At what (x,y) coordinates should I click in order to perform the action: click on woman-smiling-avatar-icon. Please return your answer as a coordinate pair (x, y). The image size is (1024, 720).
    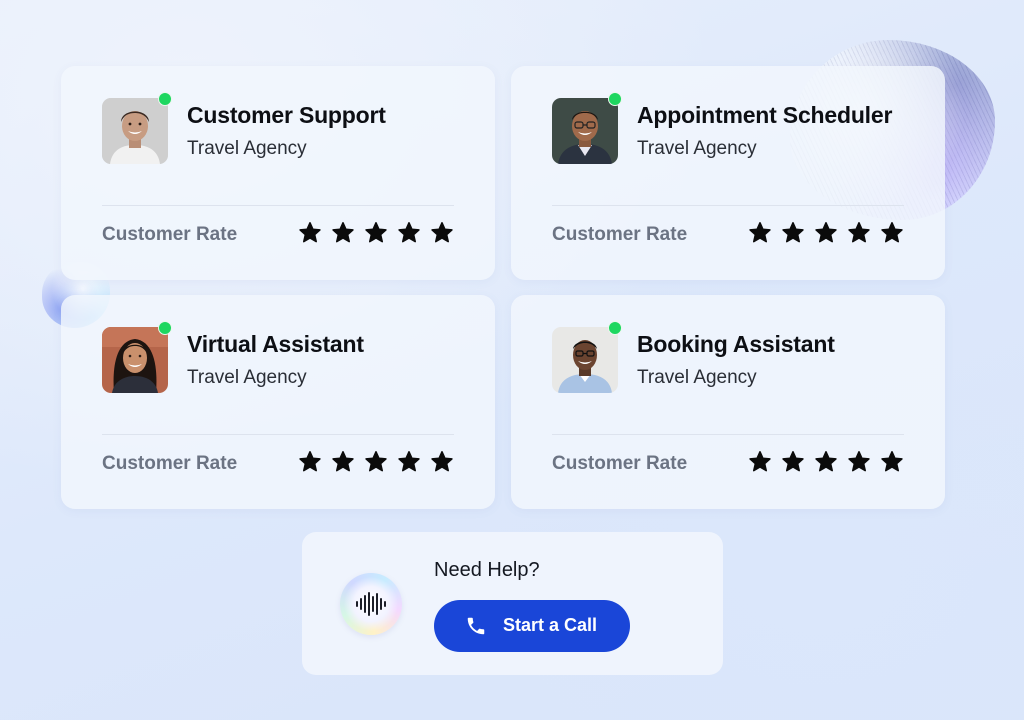
    Looking at the image, I should click on (135, 360).